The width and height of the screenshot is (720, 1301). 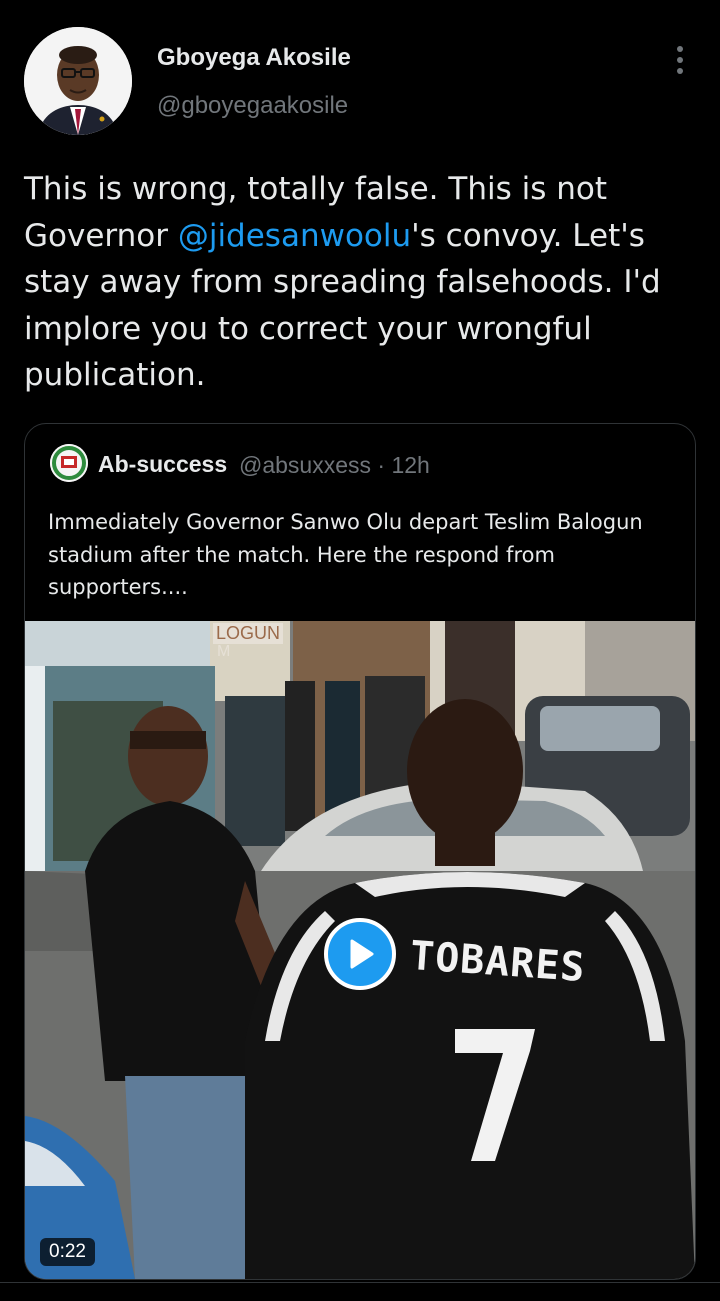 What do you see at coordinates (248, 633) in the screenshot?
I see `sign-text-top: LOGUN` at bounding box center [248, 633].